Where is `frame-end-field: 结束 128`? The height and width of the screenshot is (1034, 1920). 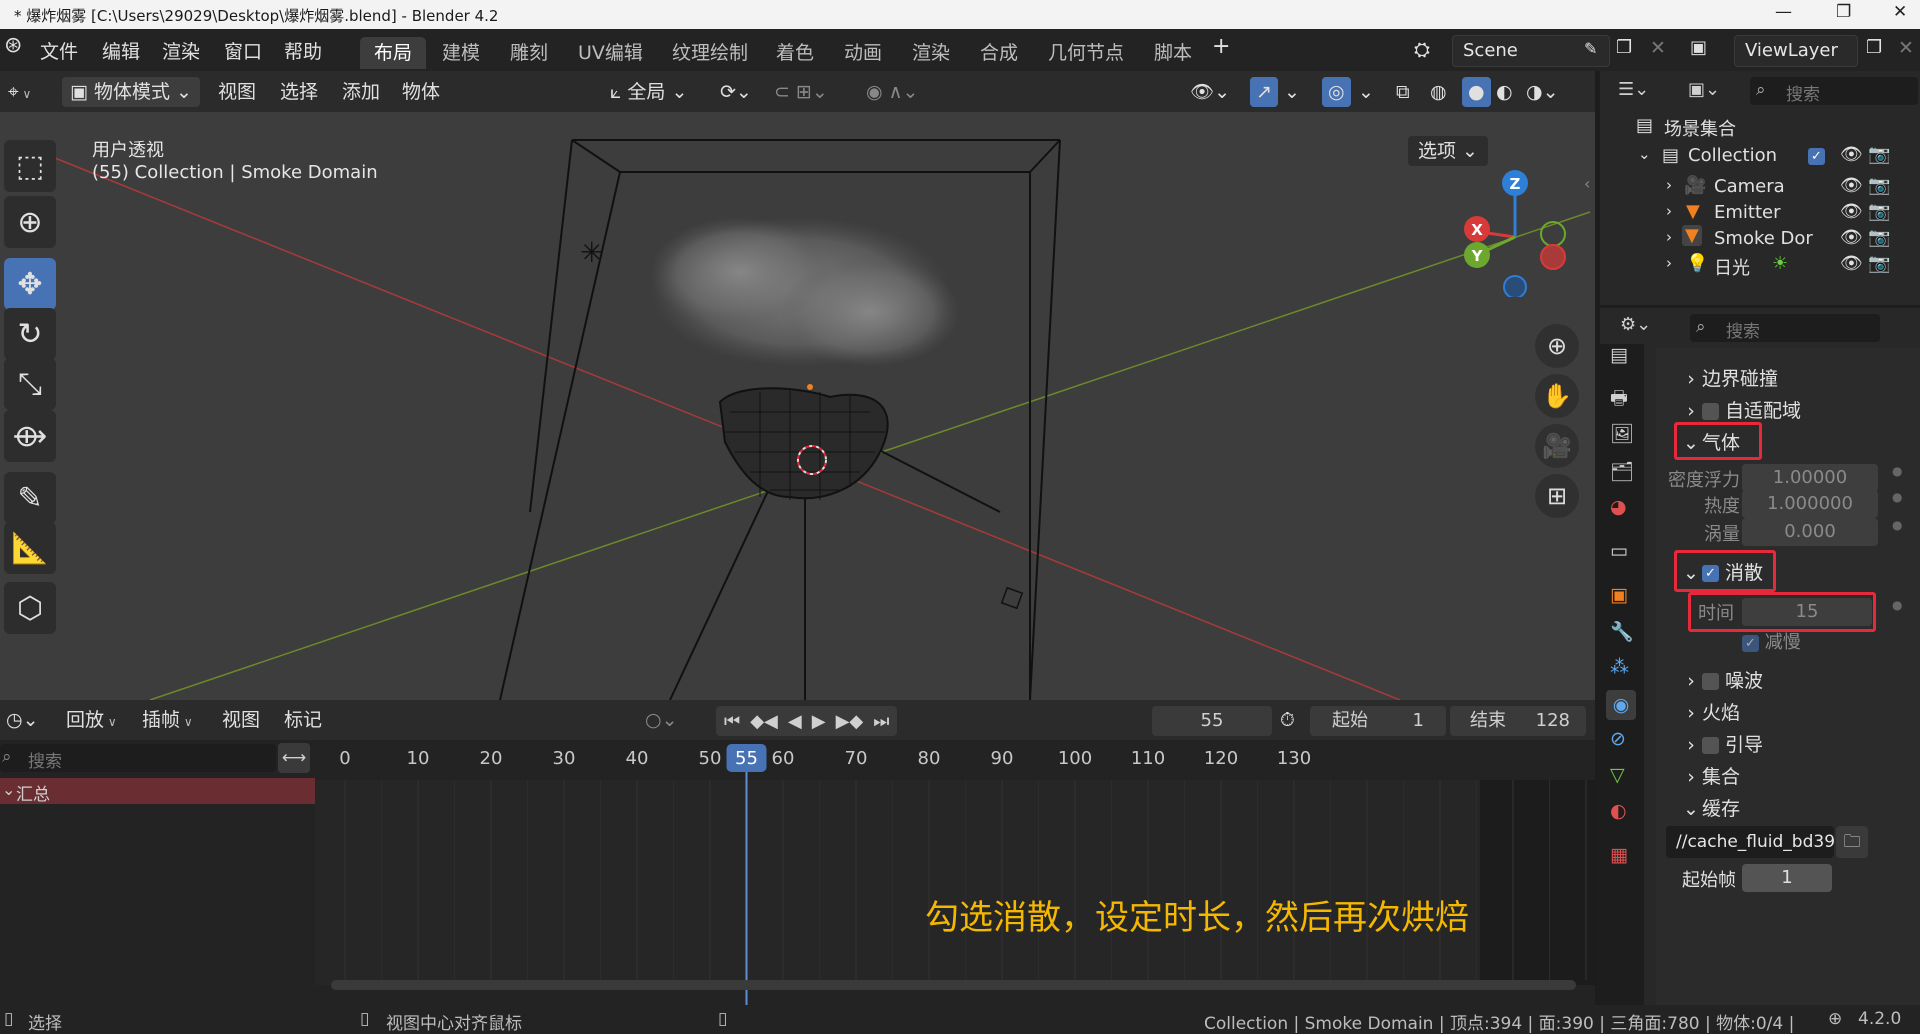 frame-end-field: 结束 128 is located at coordinates (1518, 721).